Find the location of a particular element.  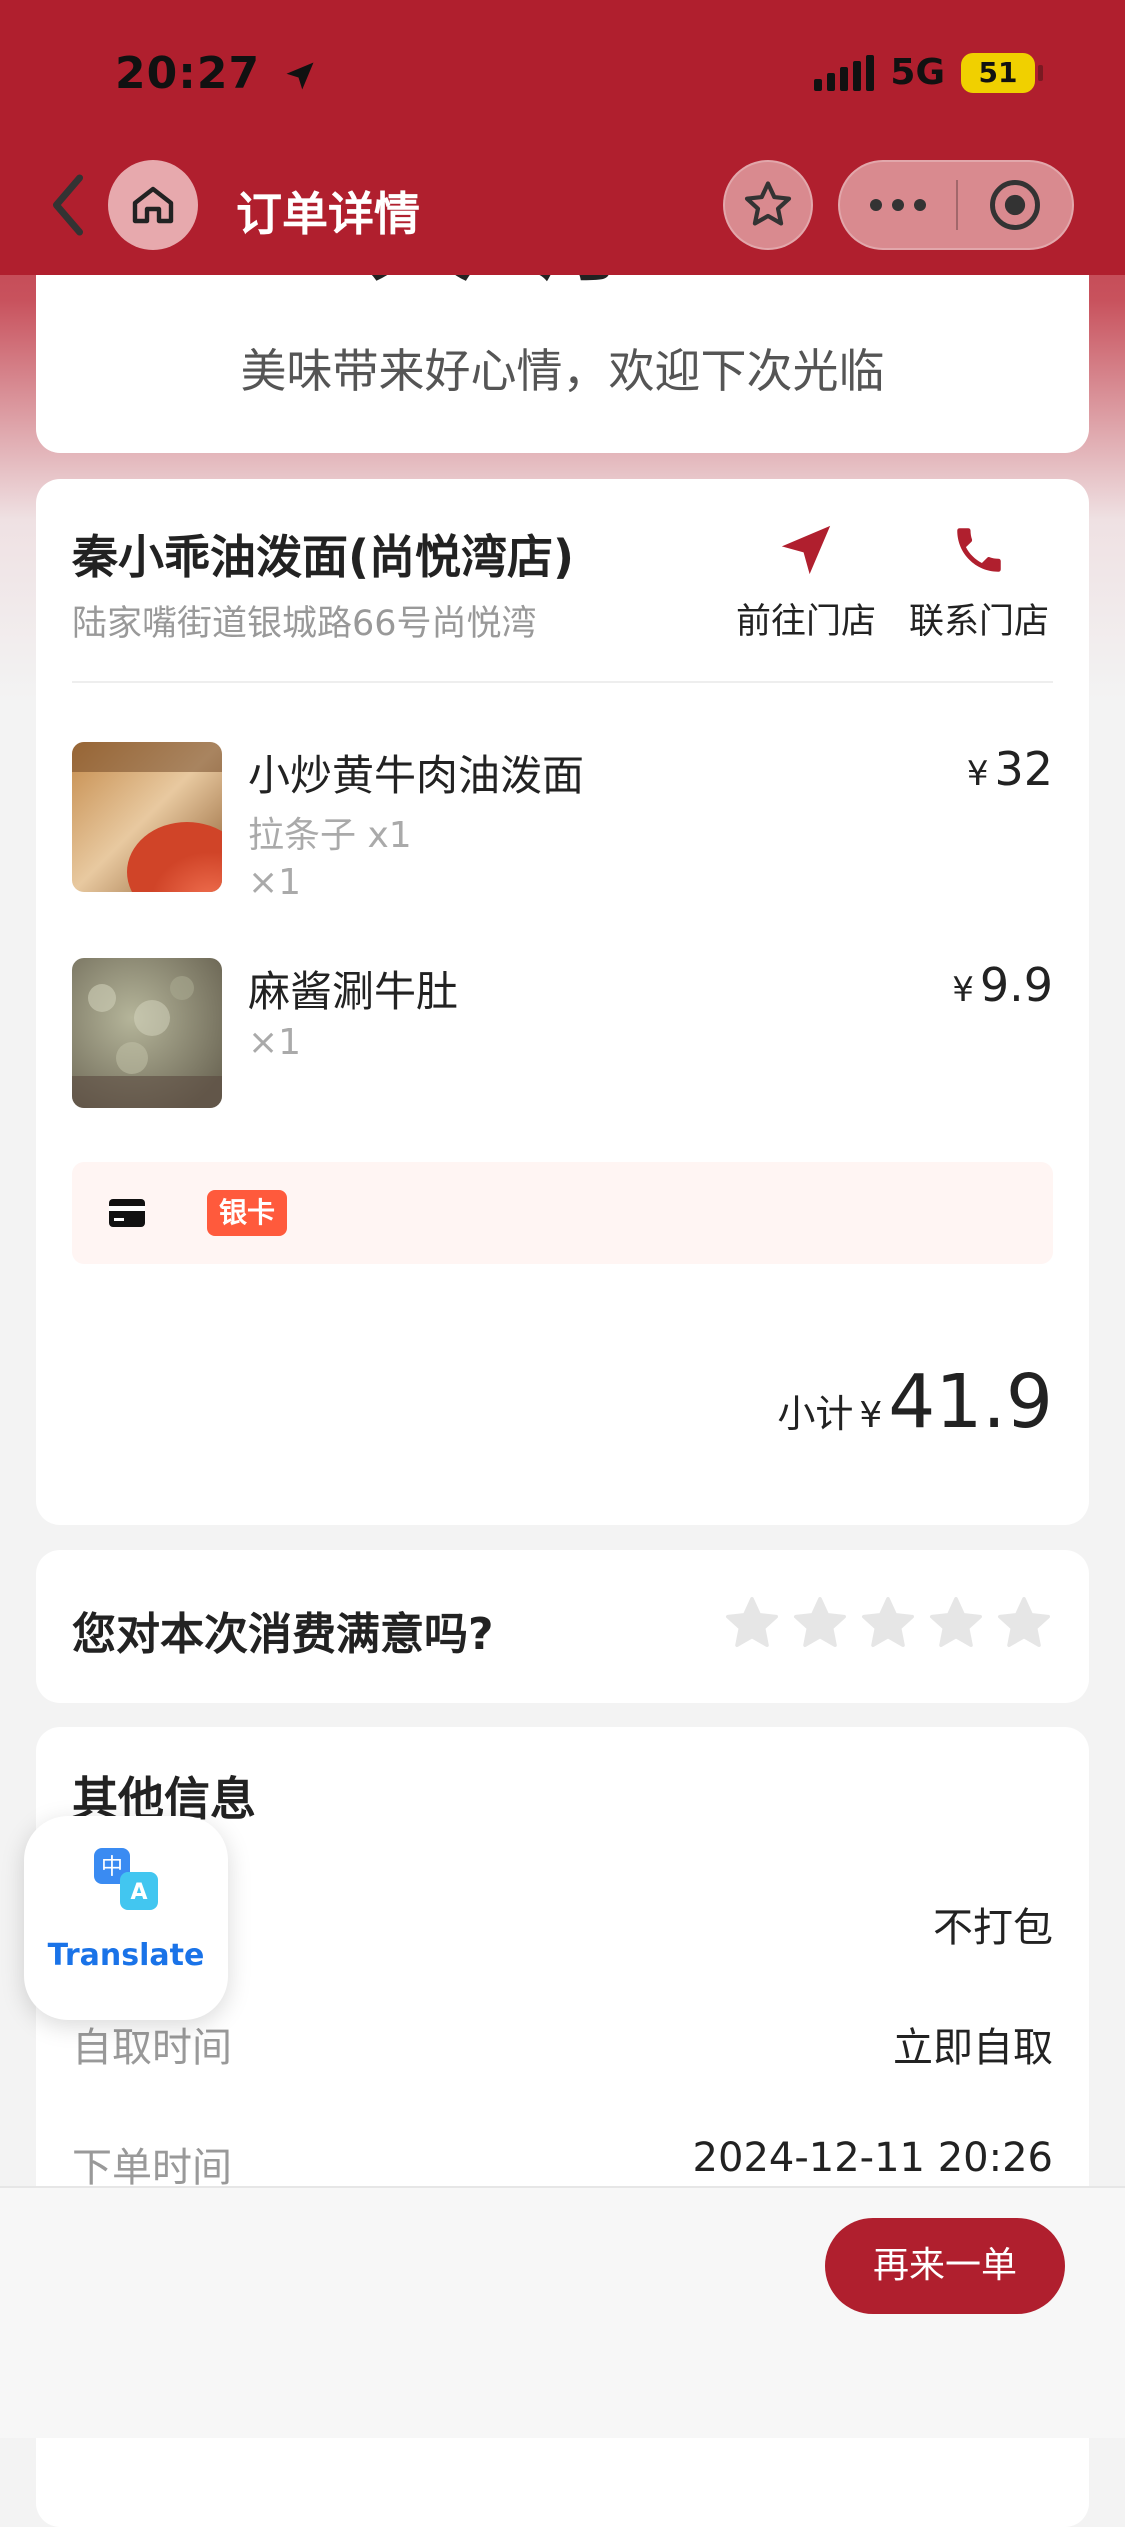

navigation-arrow-icon is located at coordinates (806, 550).